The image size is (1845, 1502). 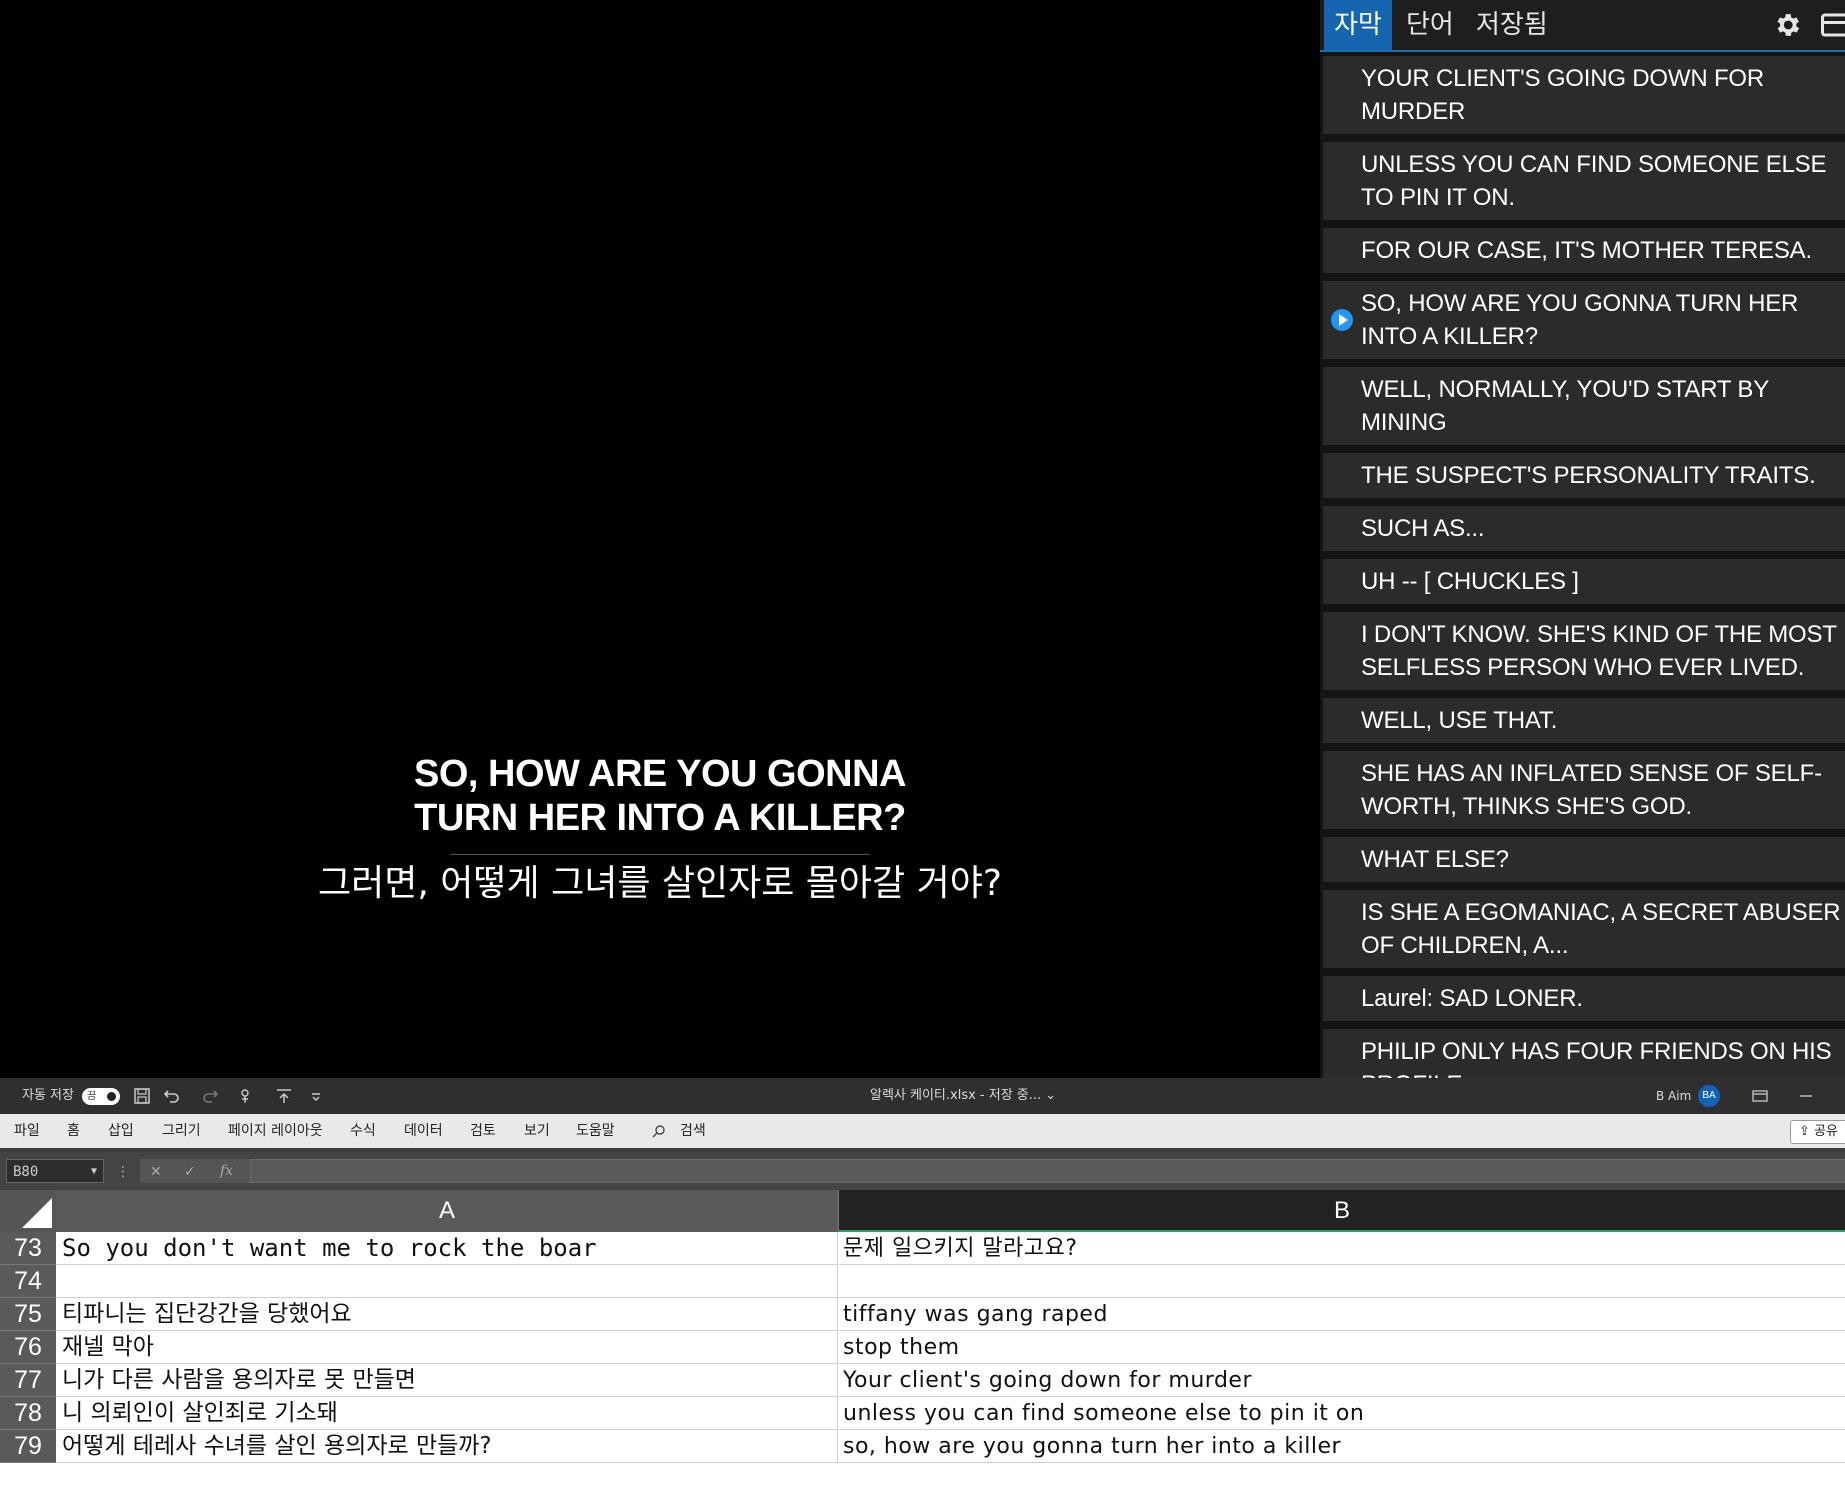 What do you see at coordinates (28, 1413) in the screenshot?
I see `row-number: 78` at bounding box center [28, 1413].